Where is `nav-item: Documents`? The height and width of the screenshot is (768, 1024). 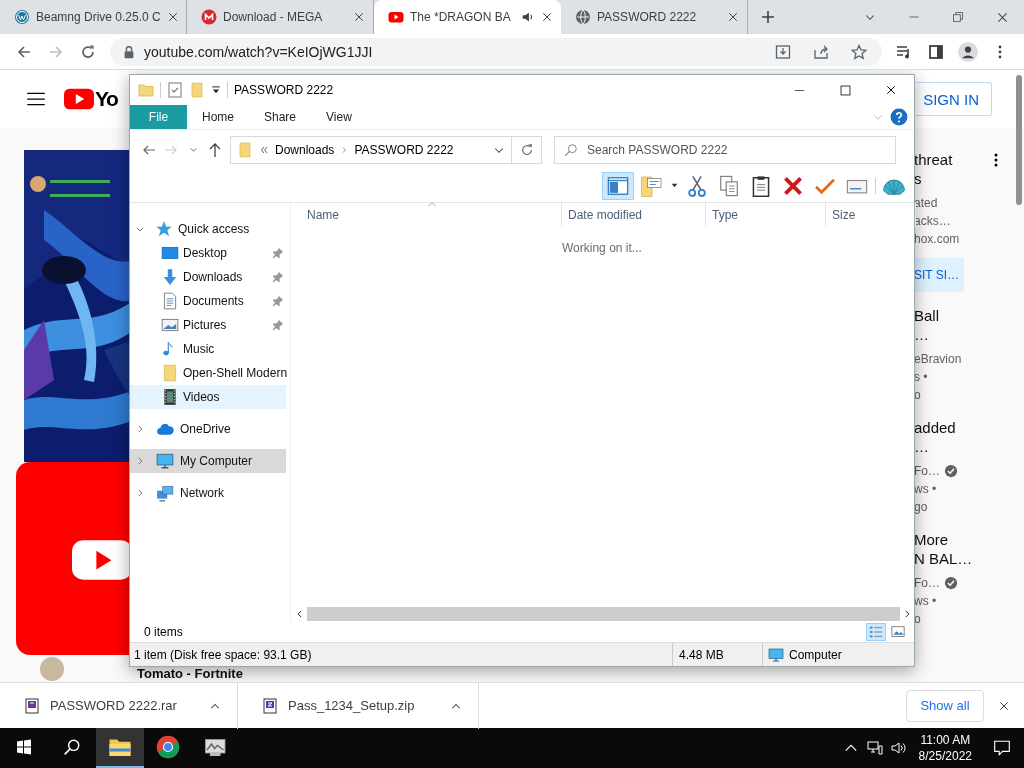 nav-item: Documents is located at coordinates (208, 301).